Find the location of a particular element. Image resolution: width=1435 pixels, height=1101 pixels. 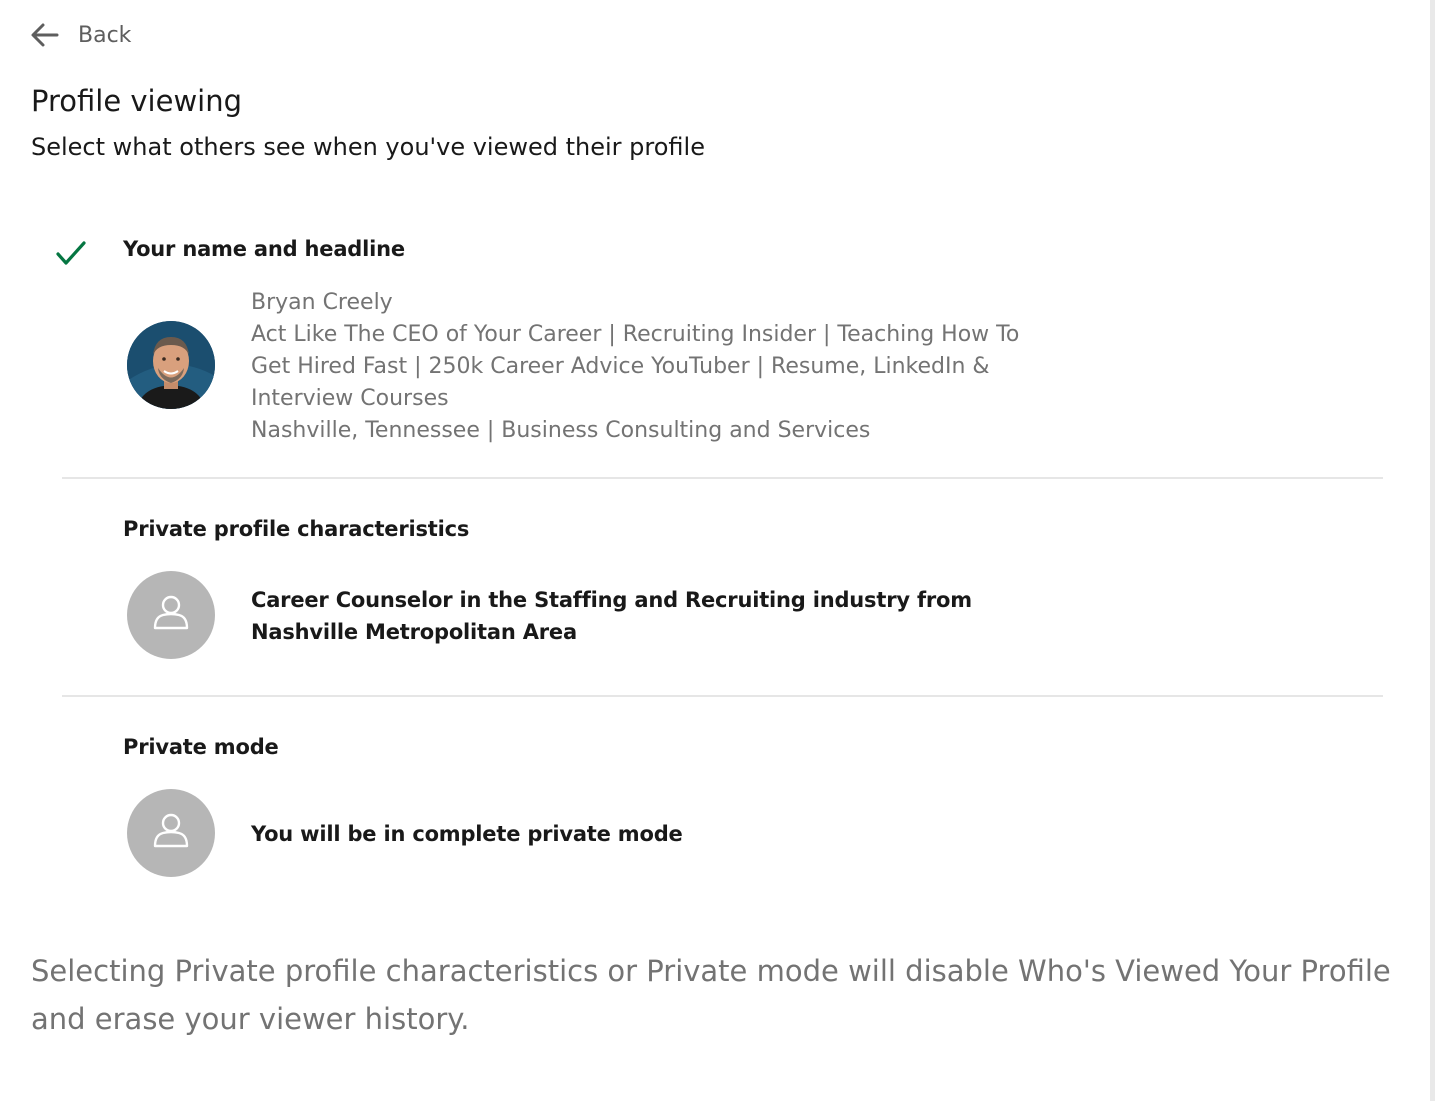

arrow-left-icon is located at coordinates (45, 35).